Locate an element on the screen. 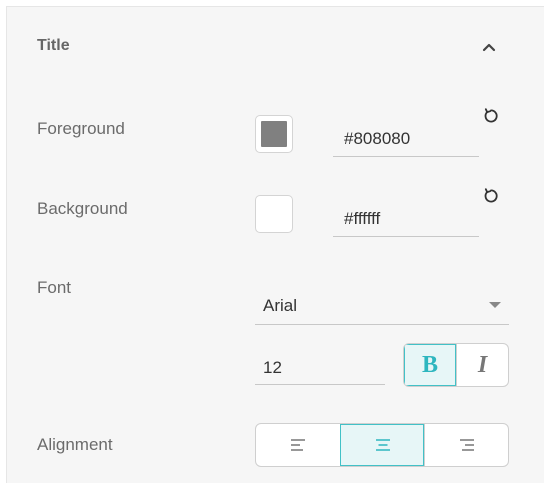  foreground-reset-button is located at coordinates (491, 116).